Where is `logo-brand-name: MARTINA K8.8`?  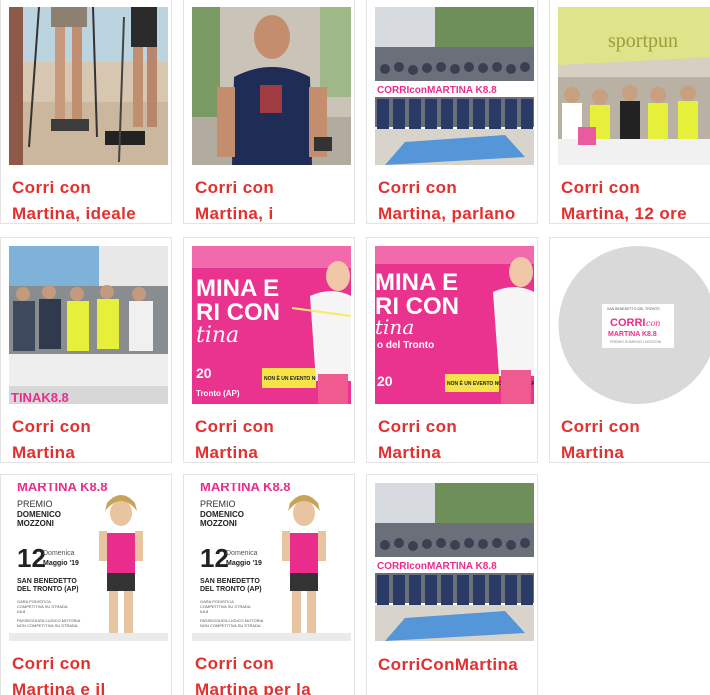
logo-brand-name: MARTINA K8.8 is located at coordinates (632, 334).